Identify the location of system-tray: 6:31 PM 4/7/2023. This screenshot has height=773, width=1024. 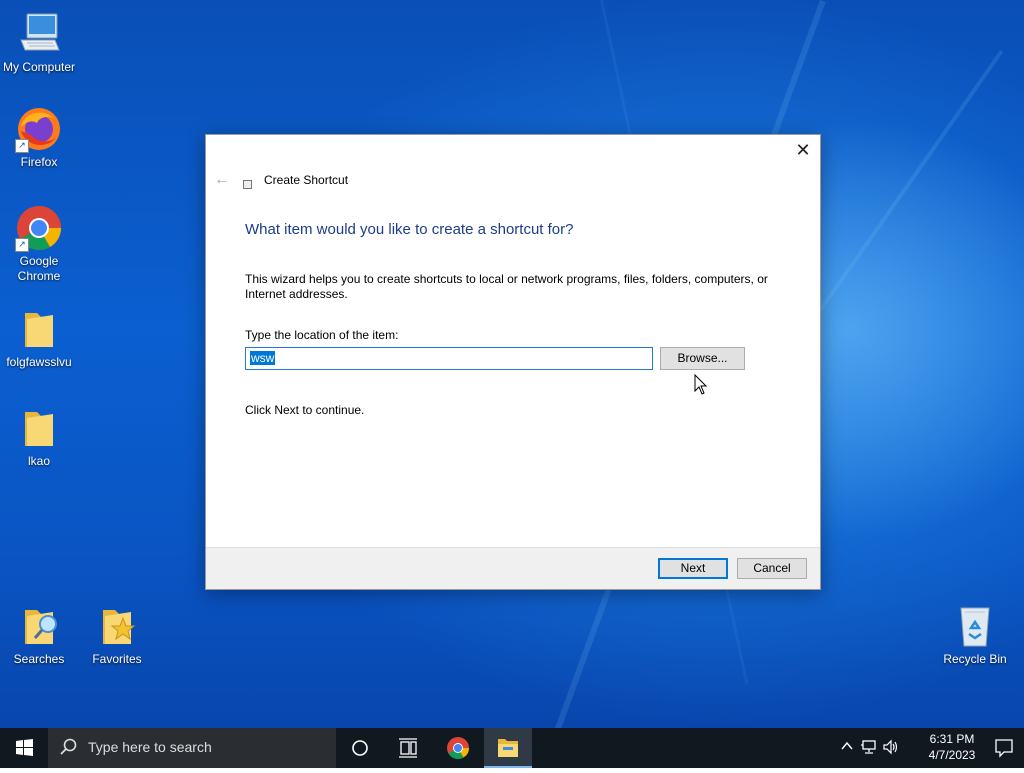
(929, 748).